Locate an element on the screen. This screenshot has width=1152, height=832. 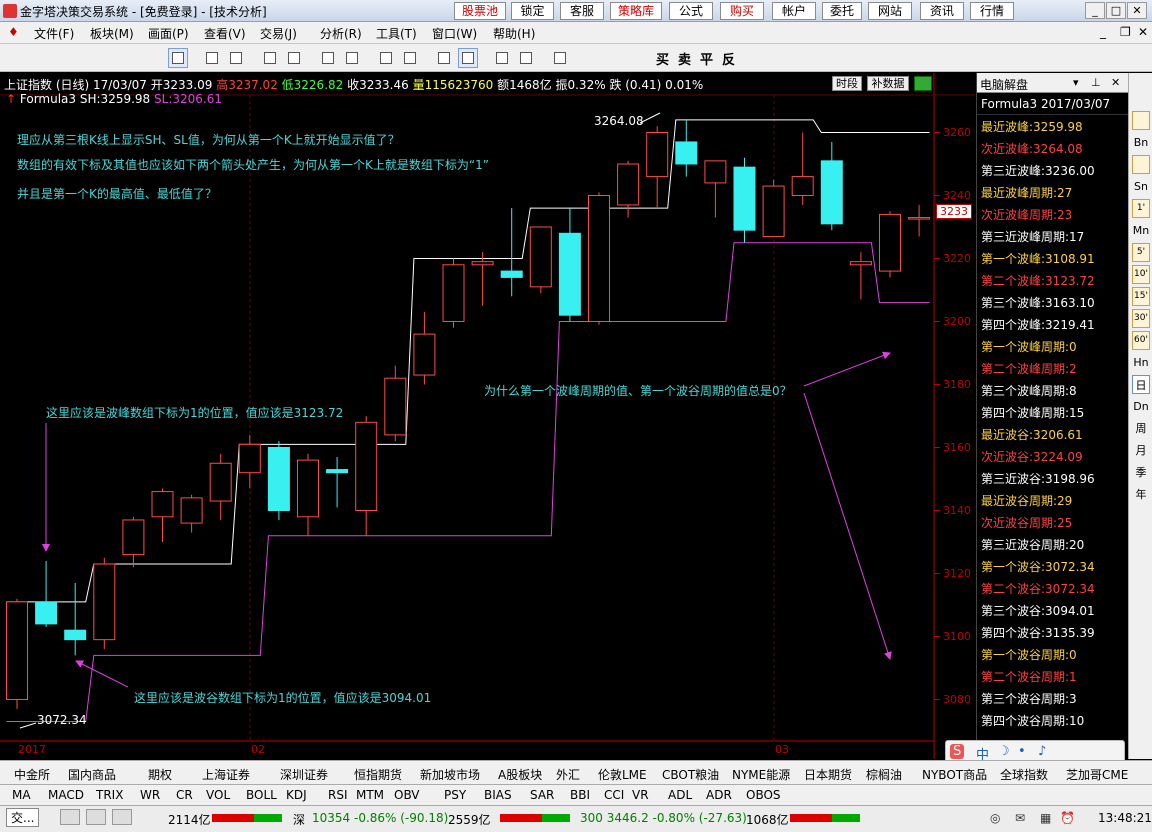
market-tab-8: 外汇 is located at coordinates (568, 774).